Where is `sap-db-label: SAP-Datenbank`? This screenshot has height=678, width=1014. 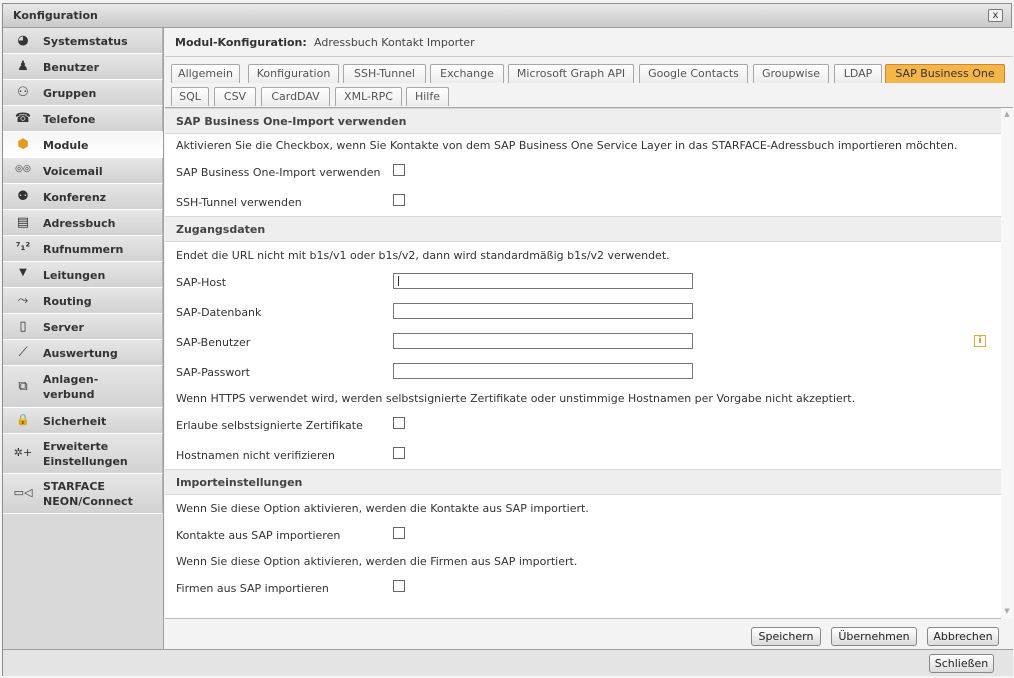 sap-db-label: SAP-Datenbank is located at coordinates (219, 312).